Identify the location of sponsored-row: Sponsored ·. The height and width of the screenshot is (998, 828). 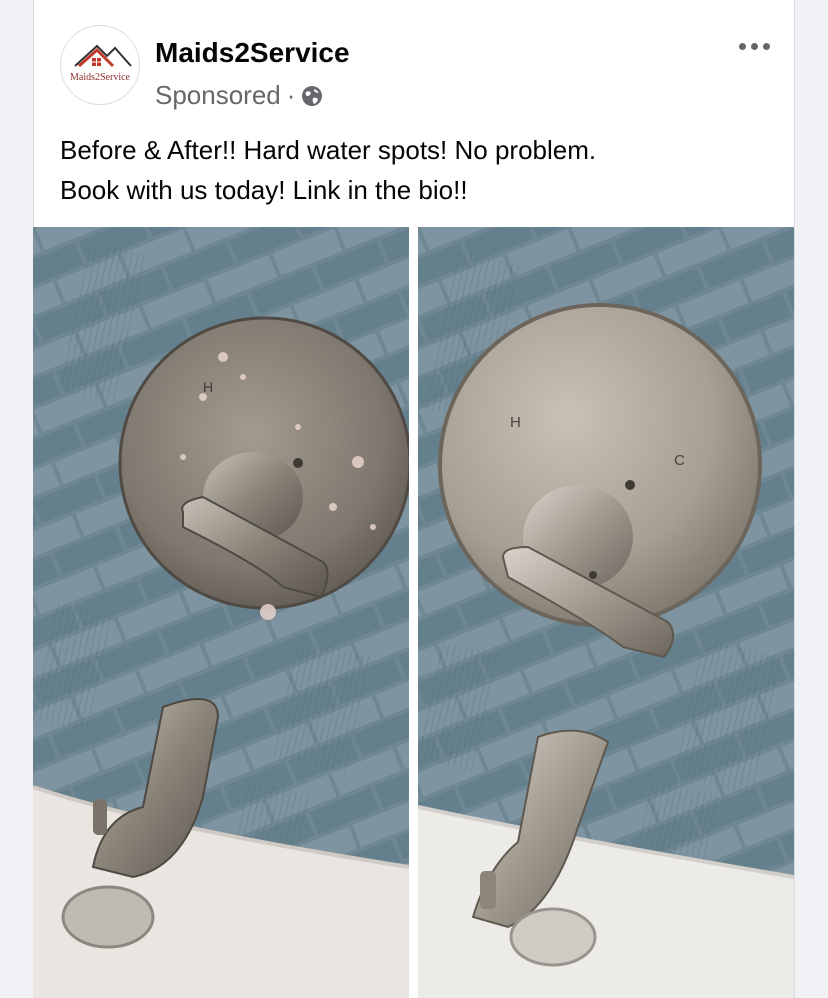
(239, 95).